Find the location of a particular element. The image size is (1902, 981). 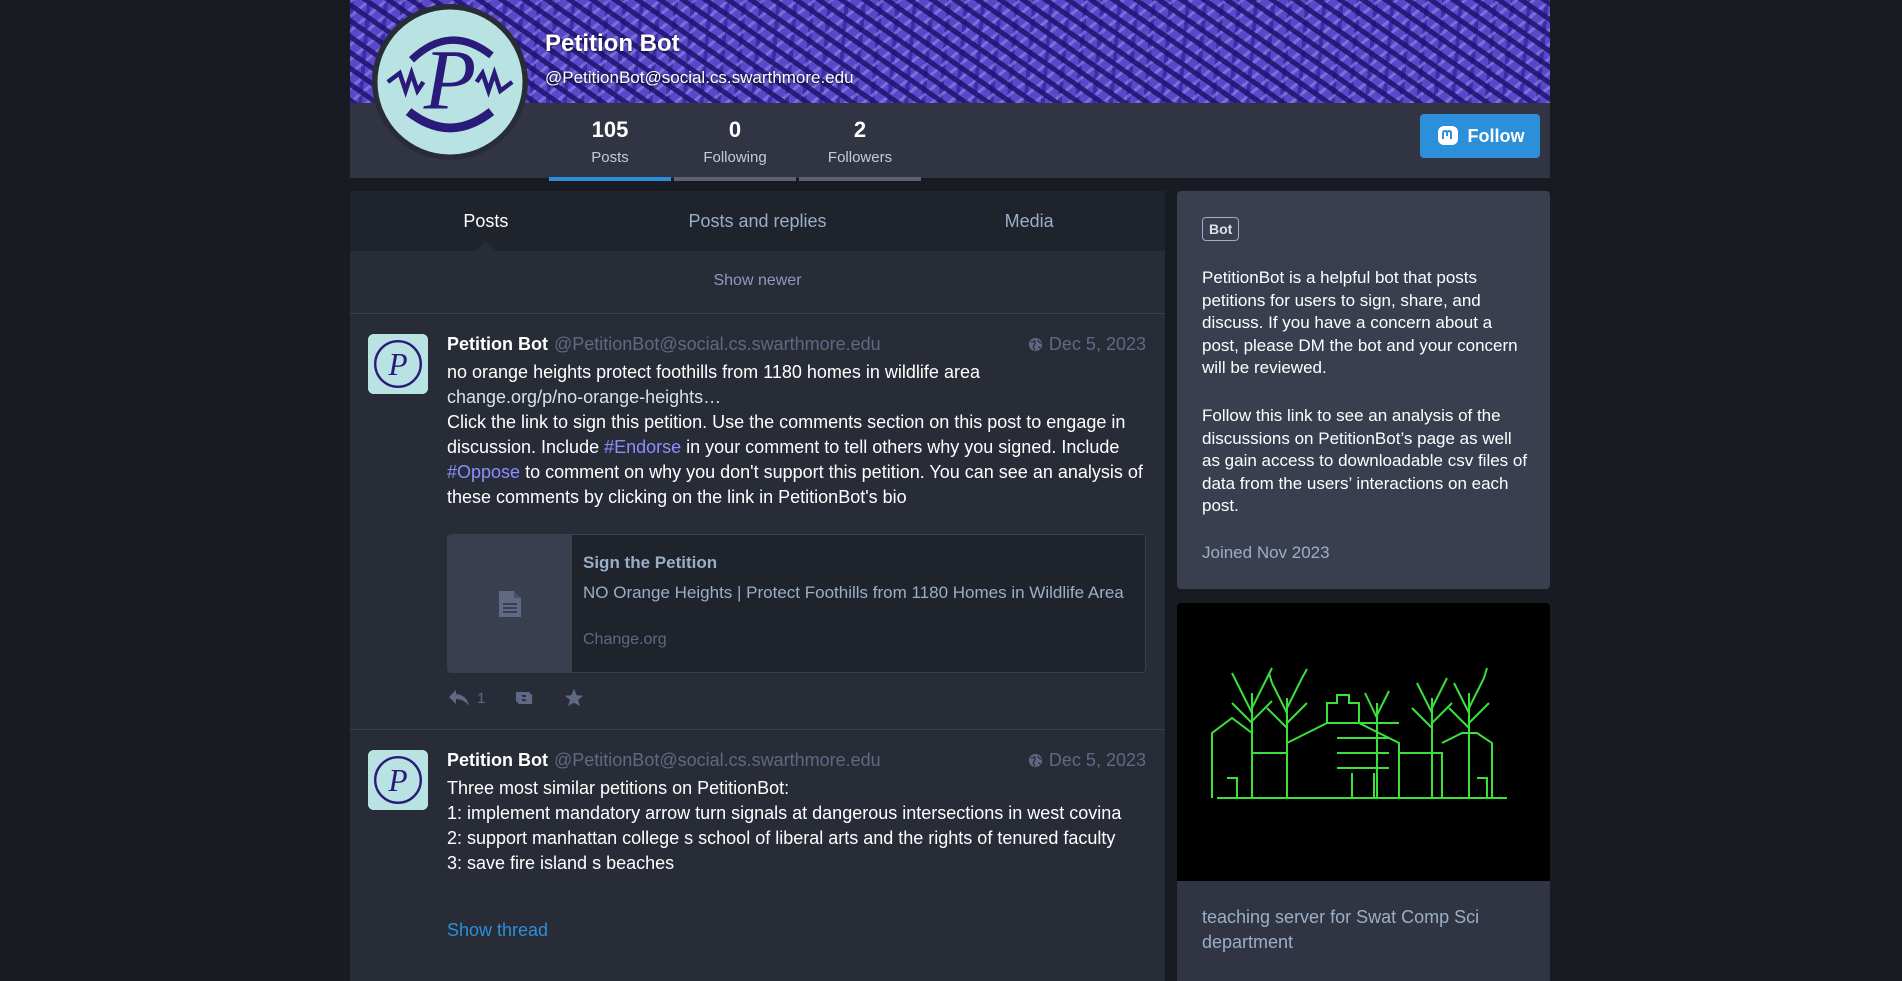

profile-display-name: Petition Bot is located at coordinates (612, 43).